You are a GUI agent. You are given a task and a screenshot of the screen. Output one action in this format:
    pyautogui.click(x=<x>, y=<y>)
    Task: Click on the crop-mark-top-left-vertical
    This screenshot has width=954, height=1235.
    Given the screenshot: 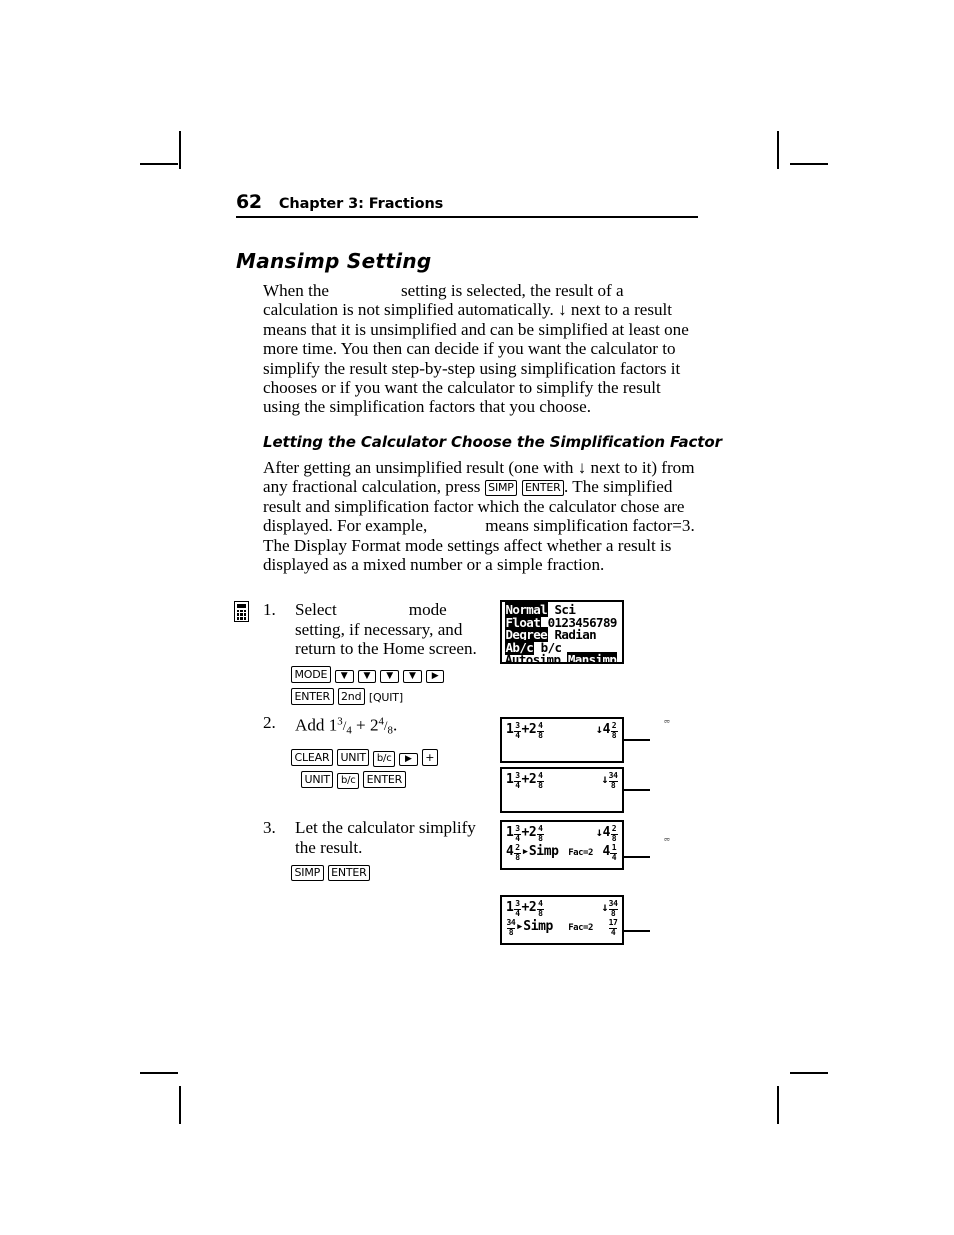 What is the action you would take?
    pyautogui.click(x=180, y=150)
    